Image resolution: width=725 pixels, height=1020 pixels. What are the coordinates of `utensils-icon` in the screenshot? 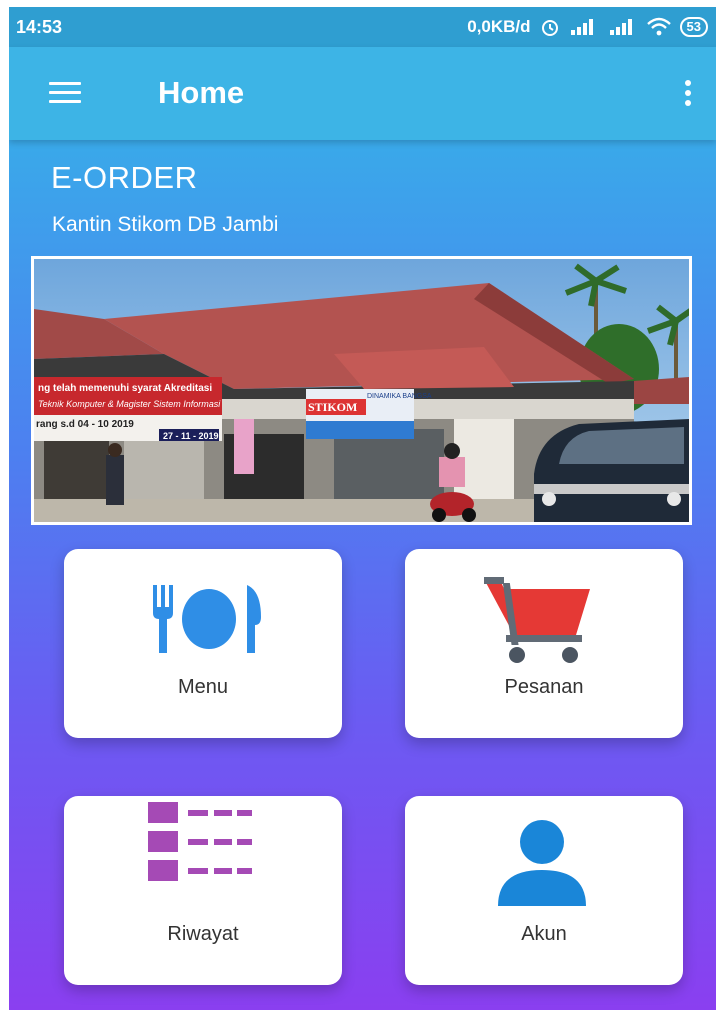 It's located at (207, 619).